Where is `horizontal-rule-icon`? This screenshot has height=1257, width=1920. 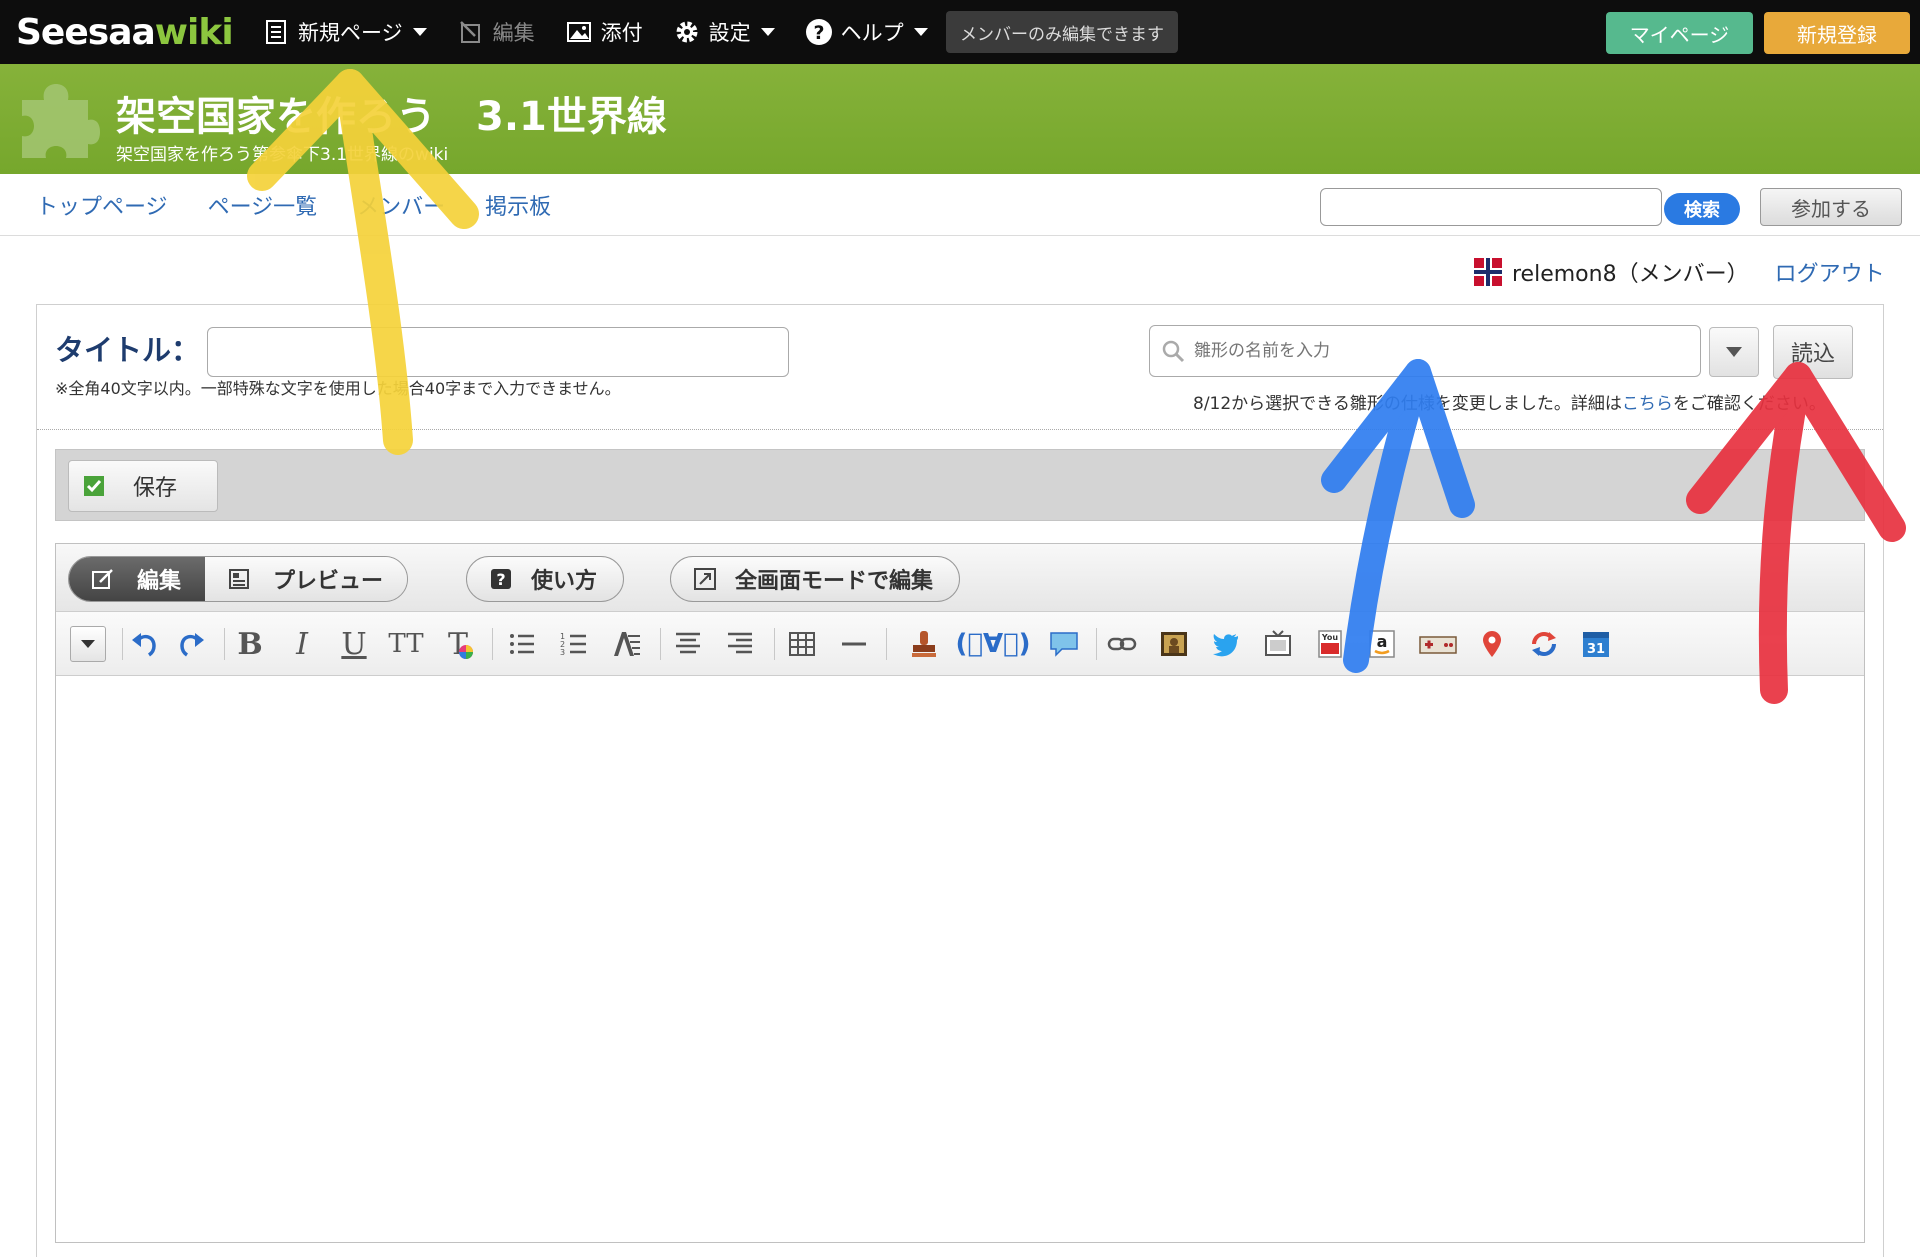
horizontal-rule-icon is located at coordinates (854, 644).